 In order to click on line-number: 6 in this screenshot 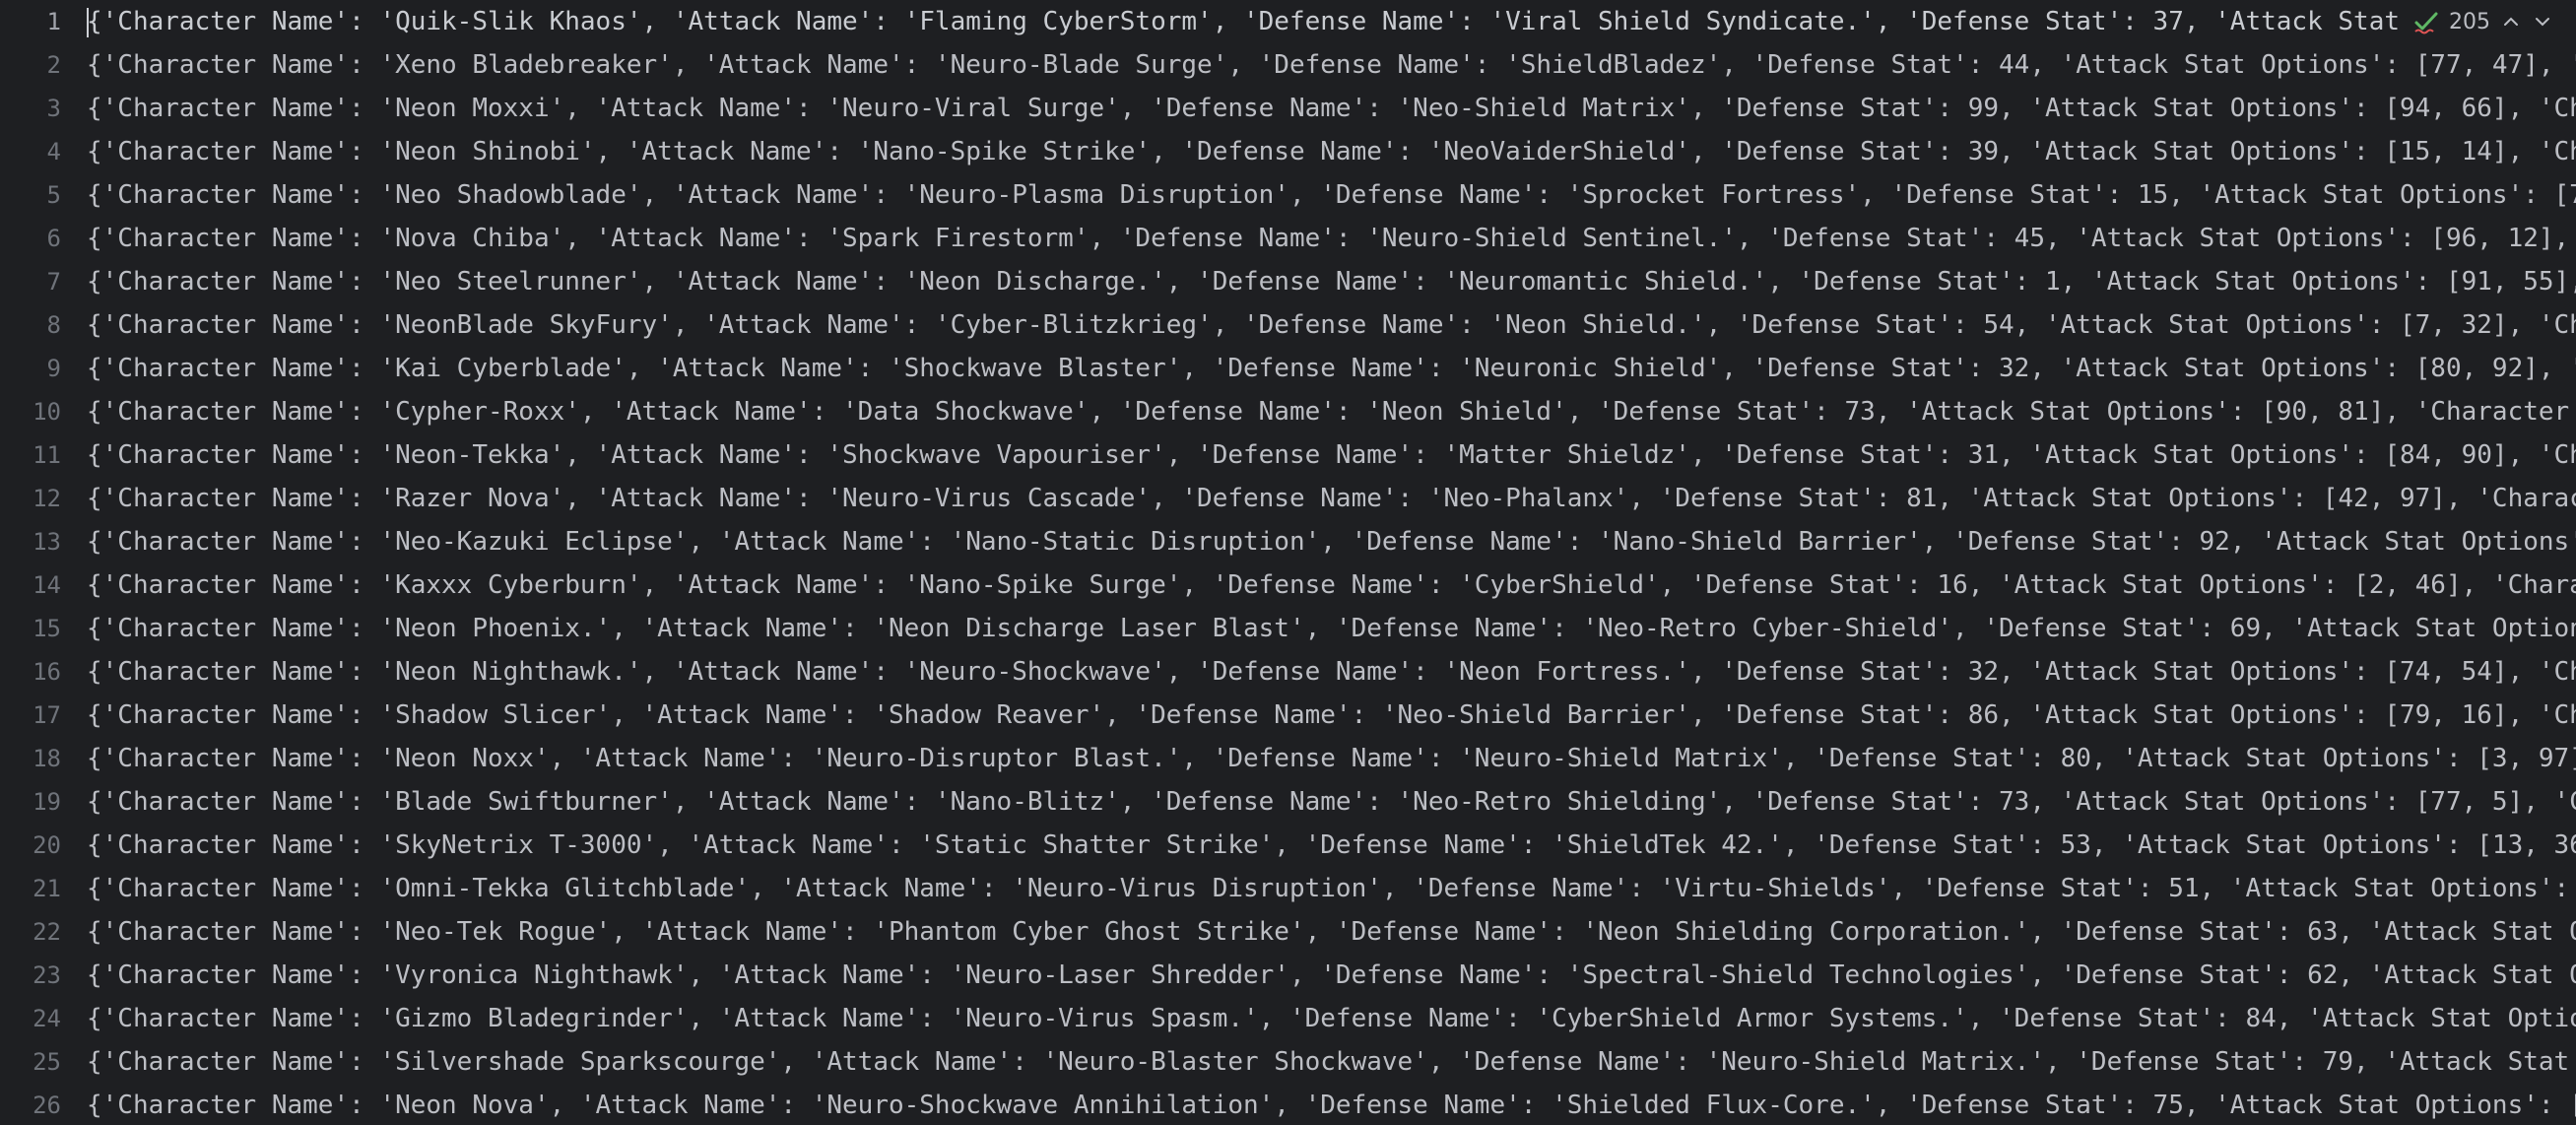, I will do `click(54, 238)`.